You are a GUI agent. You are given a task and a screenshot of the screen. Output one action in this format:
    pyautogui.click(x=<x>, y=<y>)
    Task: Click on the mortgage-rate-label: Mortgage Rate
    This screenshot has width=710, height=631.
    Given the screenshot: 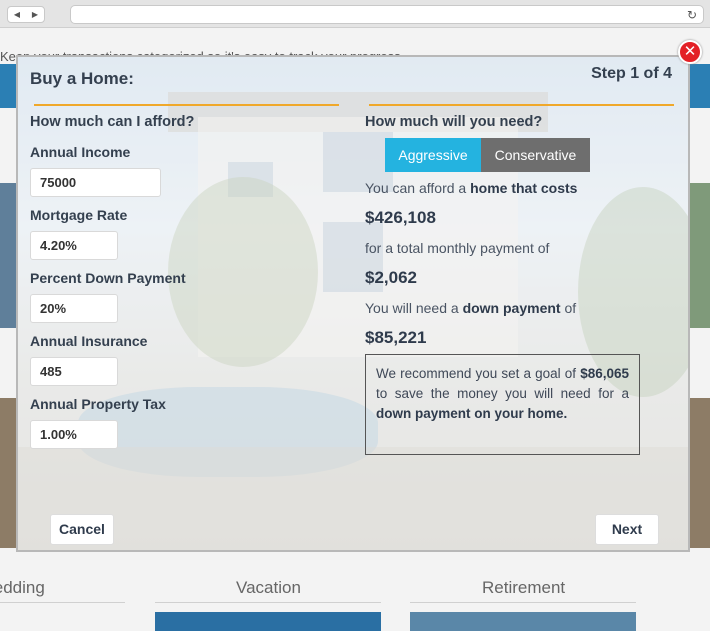 What is the action you would take?
    pyautogui.click(x=79, y=215)
    